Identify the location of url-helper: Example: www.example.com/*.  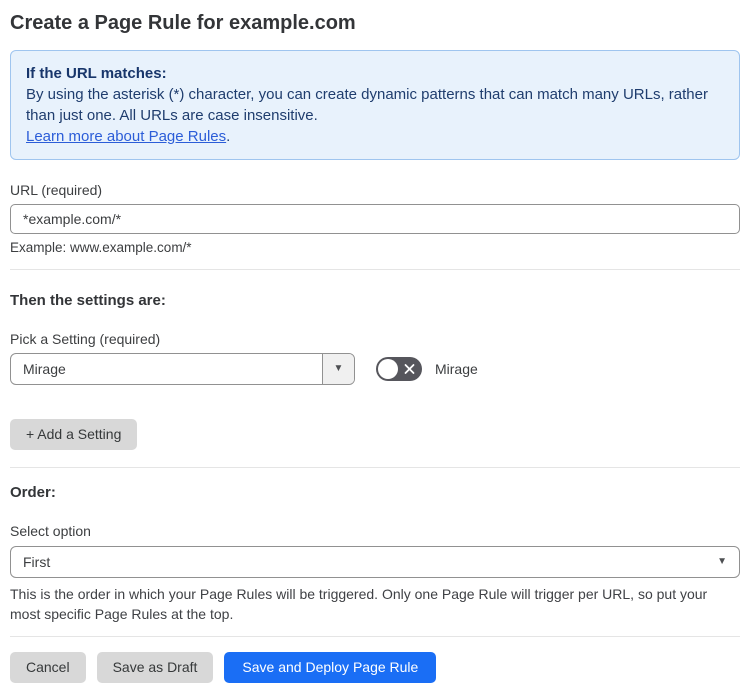
(101, 247).